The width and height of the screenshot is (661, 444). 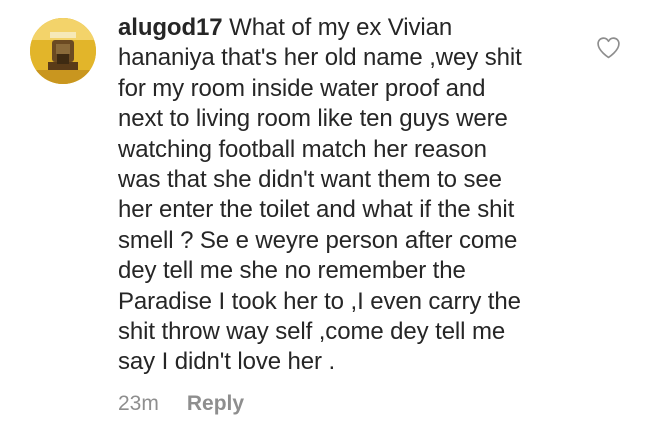 What do you see at coordinates (215, 404) in the screenshot?
I see `reply-button: Reply` at bounding box center [215, 404].